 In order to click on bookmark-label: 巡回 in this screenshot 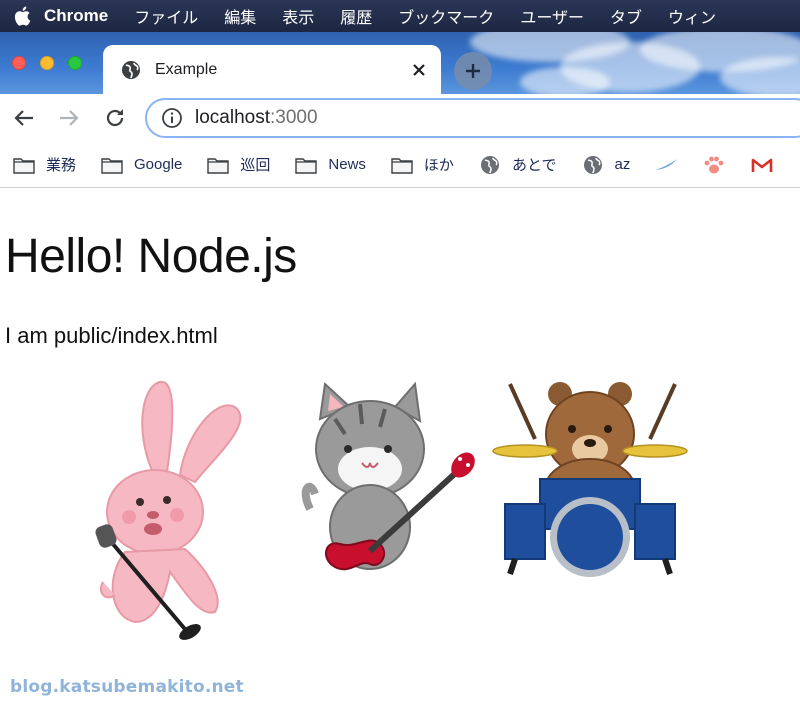, I will do `click(255, 165)`.